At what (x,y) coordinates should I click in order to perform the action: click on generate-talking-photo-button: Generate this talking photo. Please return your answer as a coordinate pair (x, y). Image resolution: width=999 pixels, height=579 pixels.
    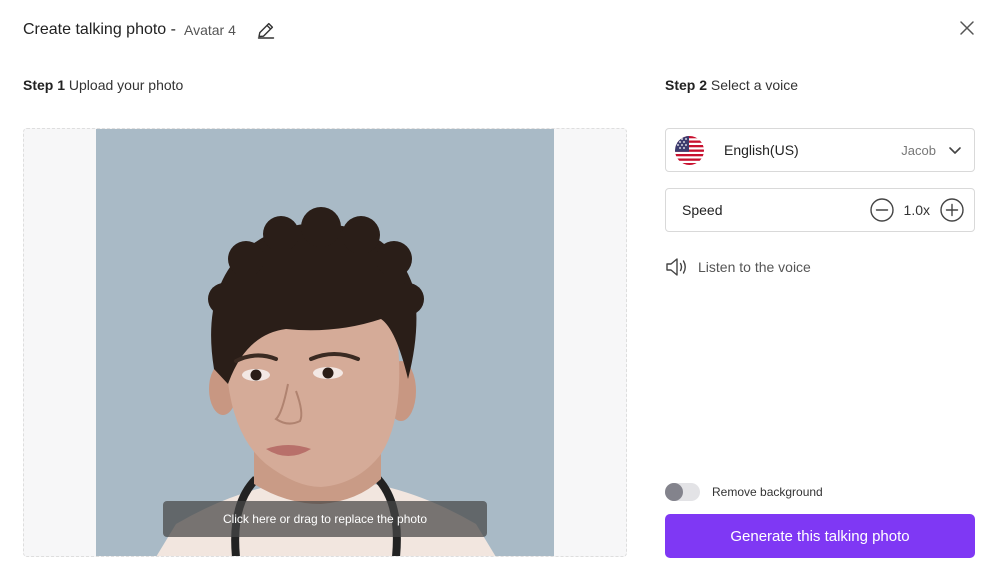
    Looking at the image, I should click on (820, 536).